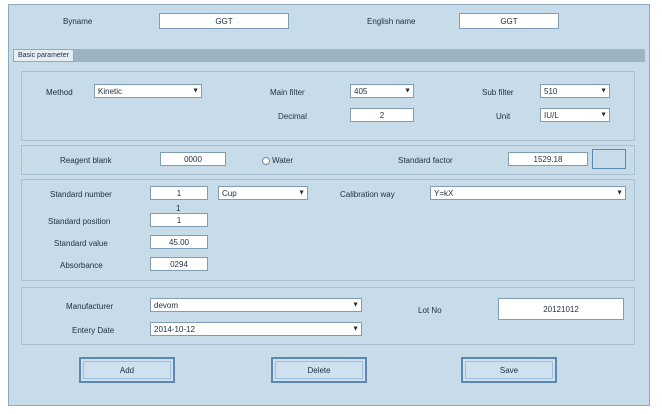 The image size is (662, 414). I want to click on tab-basic-parameter: Basic parameter, so click(43, 55).